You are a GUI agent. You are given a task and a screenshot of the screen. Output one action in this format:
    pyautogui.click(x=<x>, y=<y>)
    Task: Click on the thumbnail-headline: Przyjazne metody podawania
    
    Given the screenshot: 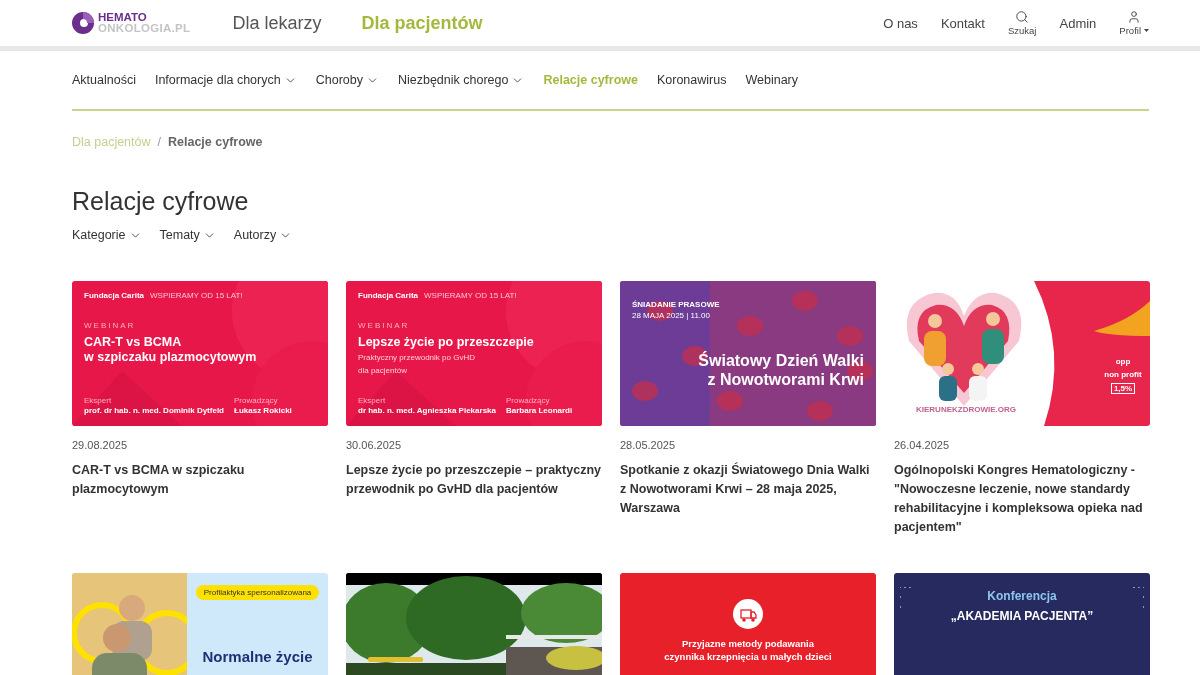 What is the action you would take?
    pyautogui.click(x=748, y=643)
    